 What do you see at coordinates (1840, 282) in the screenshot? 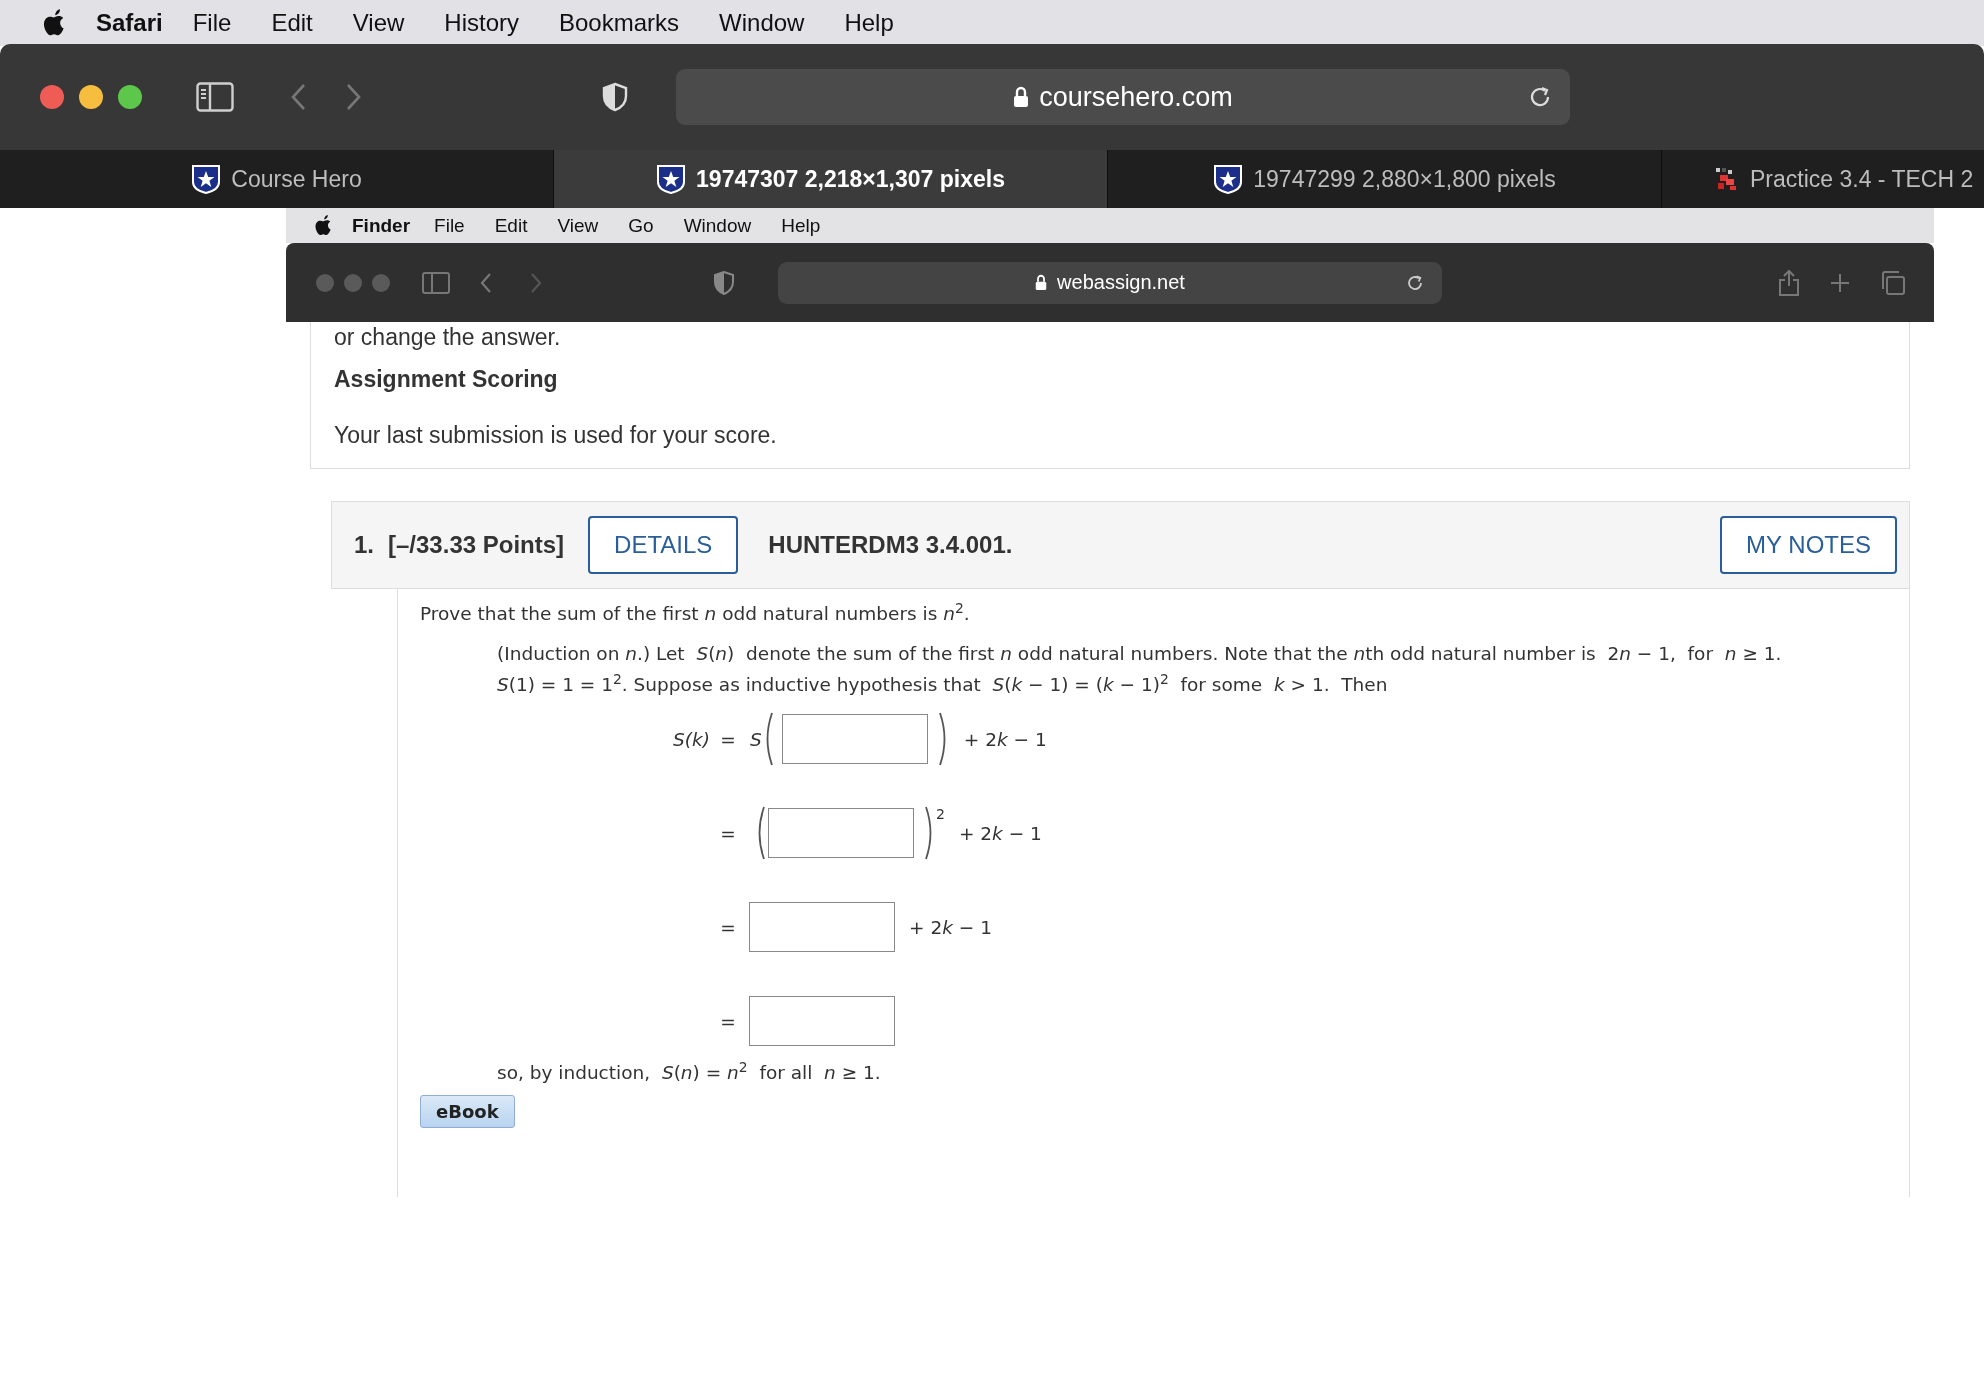
I see `plus-icon` at bounding box center [1840, 282].